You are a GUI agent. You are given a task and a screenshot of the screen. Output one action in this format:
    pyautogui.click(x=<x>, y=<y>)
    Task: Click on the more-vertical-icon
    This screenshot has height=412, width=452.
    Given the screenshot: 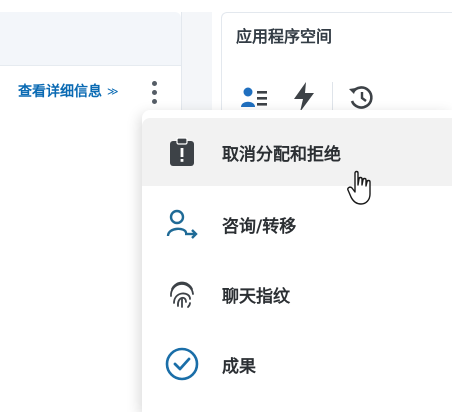 What is the action you would take?
    pyautogui.click(x=154, y=92)
    